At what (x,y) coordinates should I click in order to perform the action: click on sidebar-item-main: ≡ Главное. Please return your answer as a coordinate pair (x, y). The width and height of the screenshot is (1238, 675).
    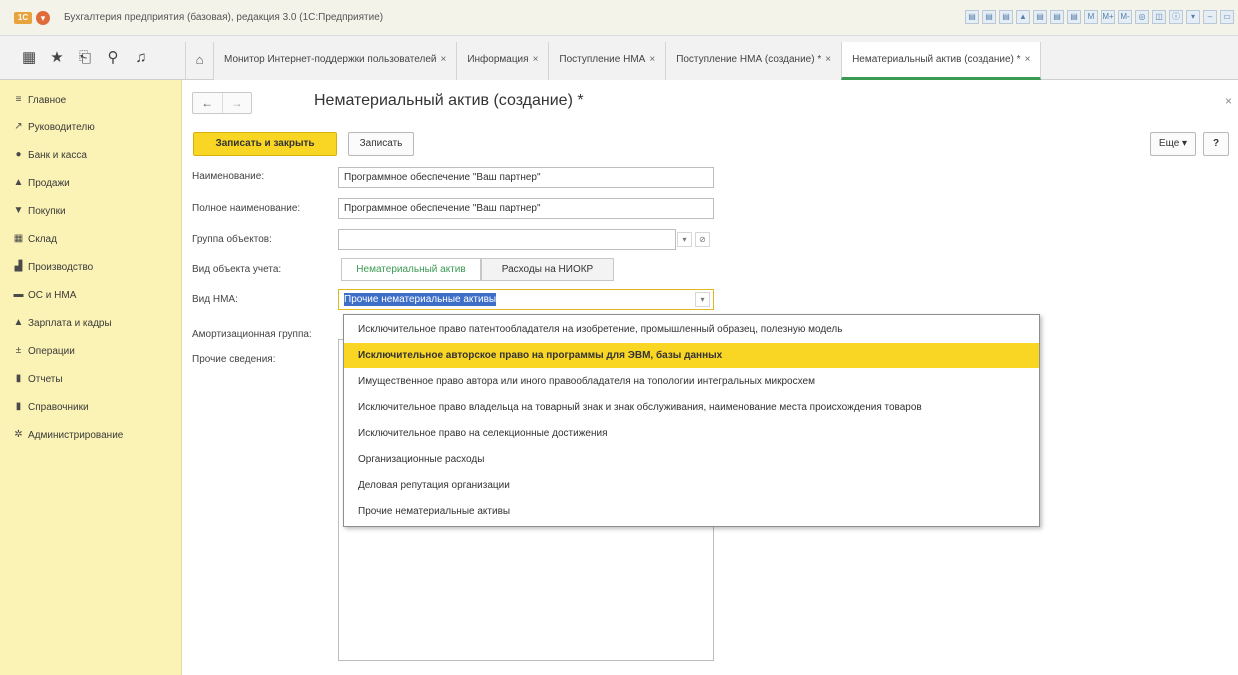
    Looking at the image, I should click on (91, 100).